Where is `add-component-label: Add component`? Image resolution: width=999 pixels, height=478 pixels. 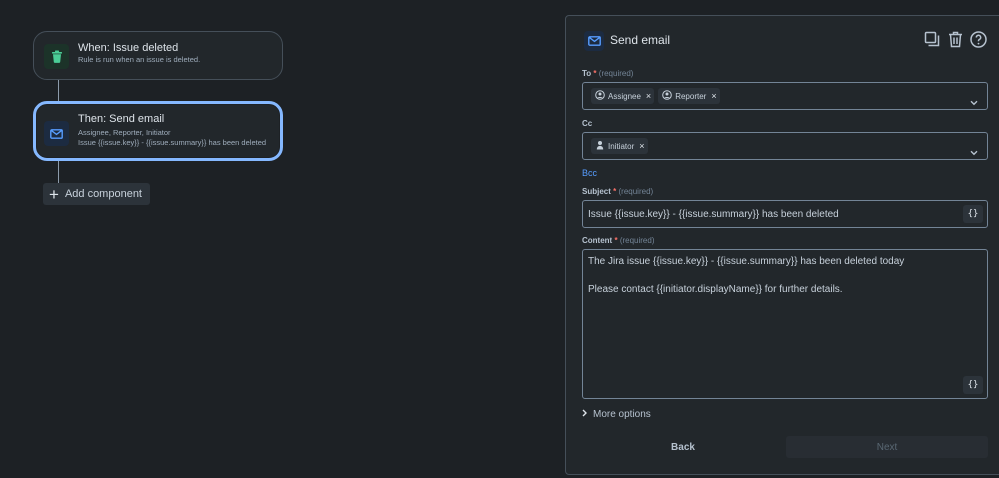 add-component-label: Add component is located at coordinates (103, 194).